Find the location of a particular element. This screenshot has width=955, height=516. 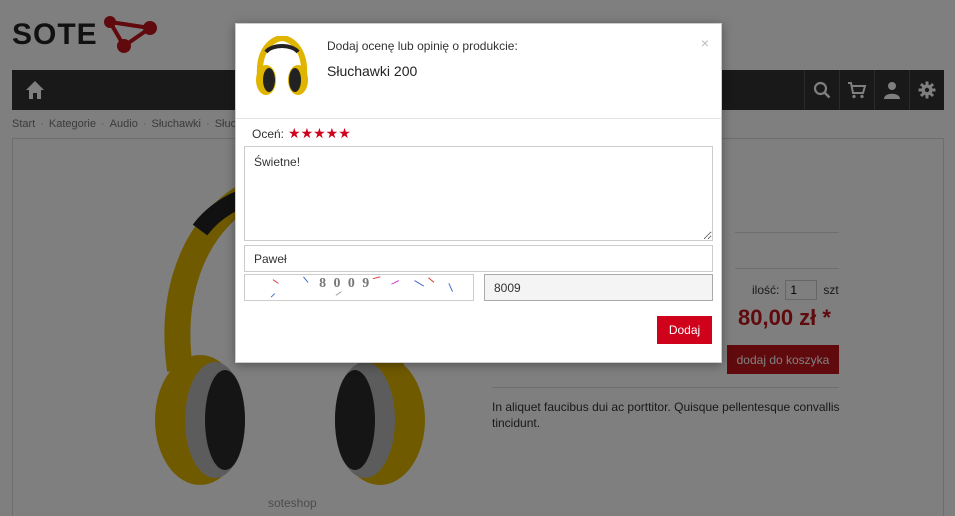

star-rating: ★★★★★ is located at coordinates (319, 133).